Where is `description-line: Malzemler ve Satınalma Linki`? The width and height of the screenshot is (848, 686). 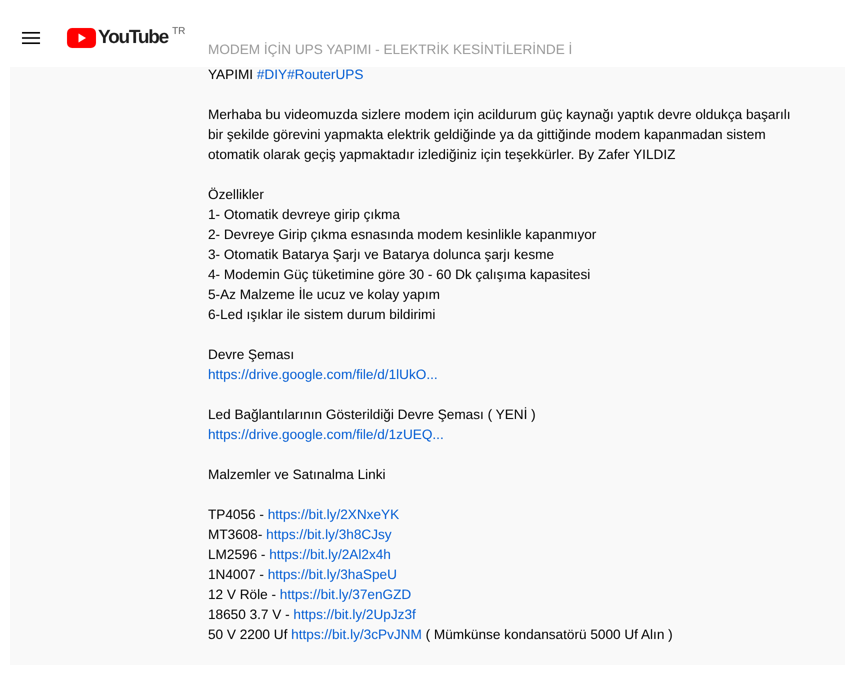 description-line: Malzemler ve Satınalma Linki is located at coordinates (297, 475).